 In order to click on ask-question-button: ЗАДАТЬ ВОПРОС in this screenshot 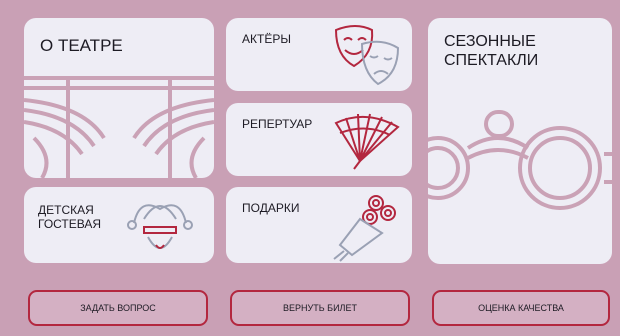, I will do `click(118, 308)`.